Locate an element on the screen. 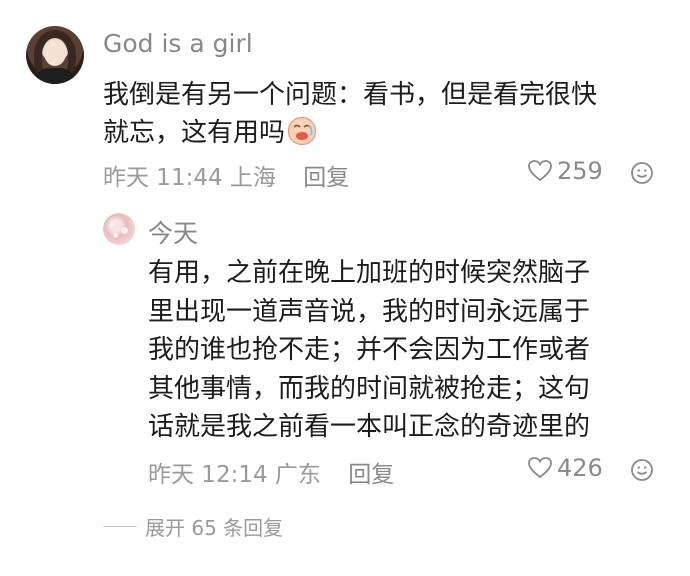 The width and height of the screenshot is (690, 576). comment-location: 上海 is located at coordinates (252, 178).